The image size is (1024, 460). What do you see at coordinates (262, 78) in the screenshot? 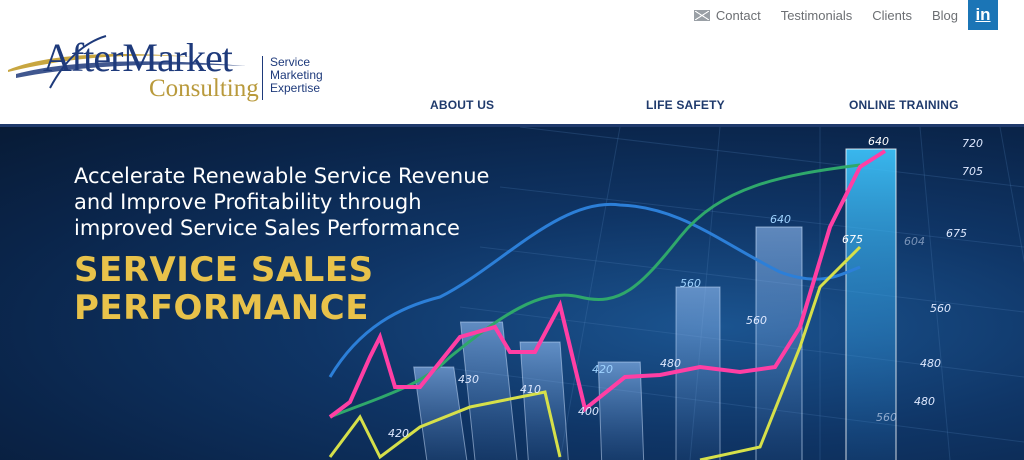
I see `logo-divider` at bounding box center [262, 78].